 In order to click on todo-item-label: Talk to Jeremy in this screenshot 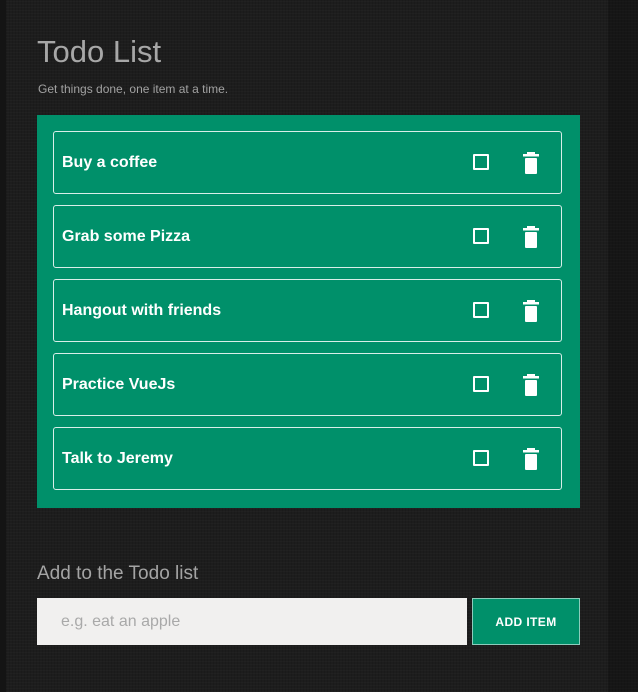, I will do `click(117, 458)`.